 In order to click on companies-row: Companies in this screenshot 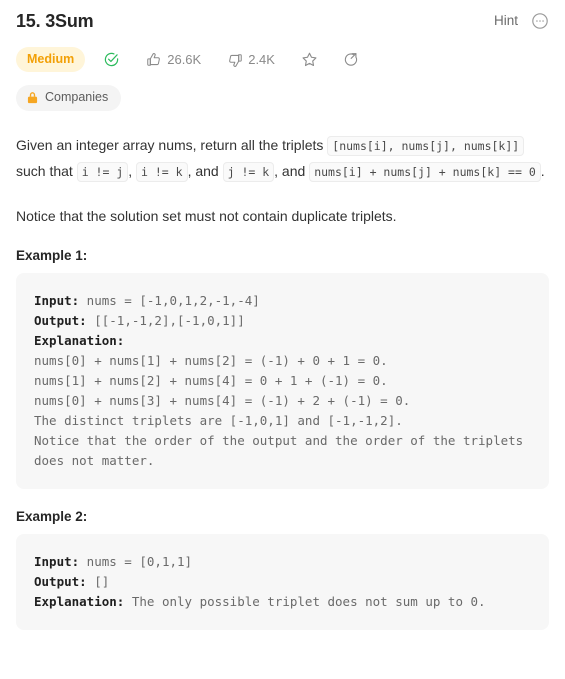, I will do `click(282, 98)`.